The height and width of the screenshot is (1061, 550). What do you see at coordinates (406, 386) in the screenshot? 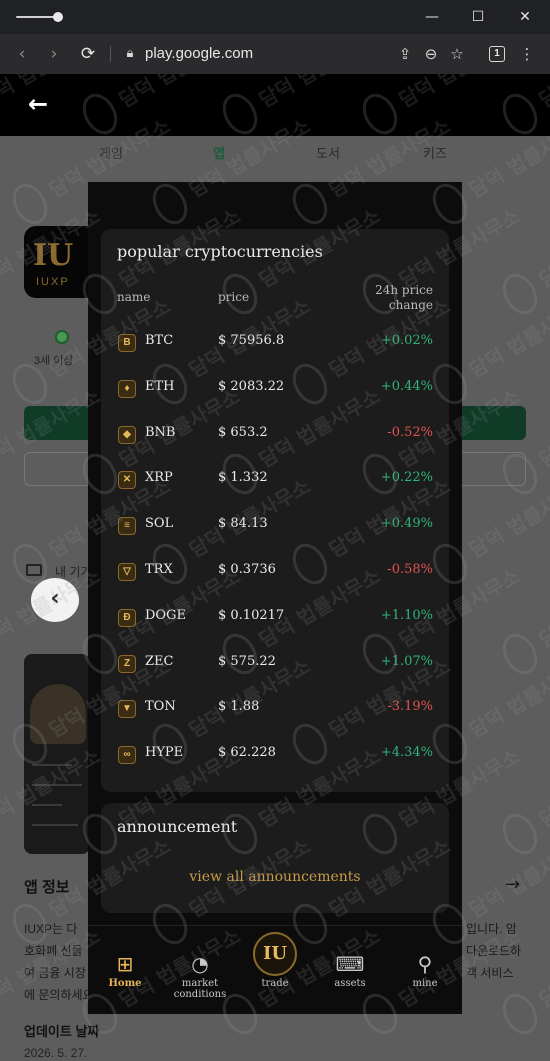
I see `coin-change: +0.44%` at bounding box center [406, 386].